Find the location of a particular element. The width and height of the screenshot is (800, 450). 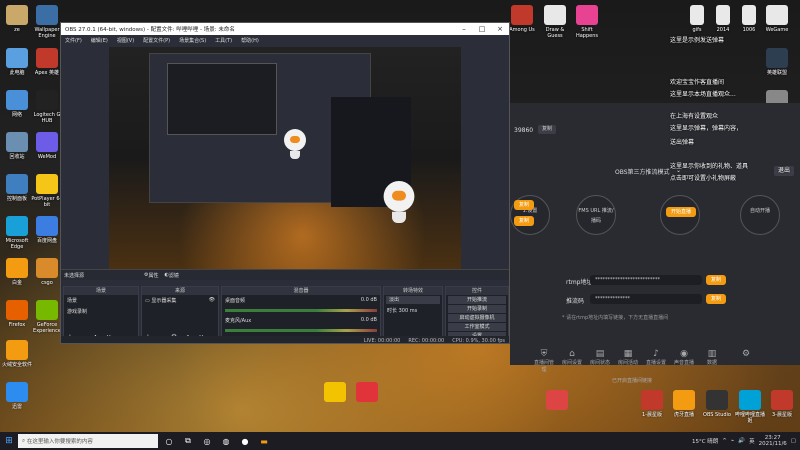

desktop-icon: 3-晨星版 is located at coordinates (782, 404).